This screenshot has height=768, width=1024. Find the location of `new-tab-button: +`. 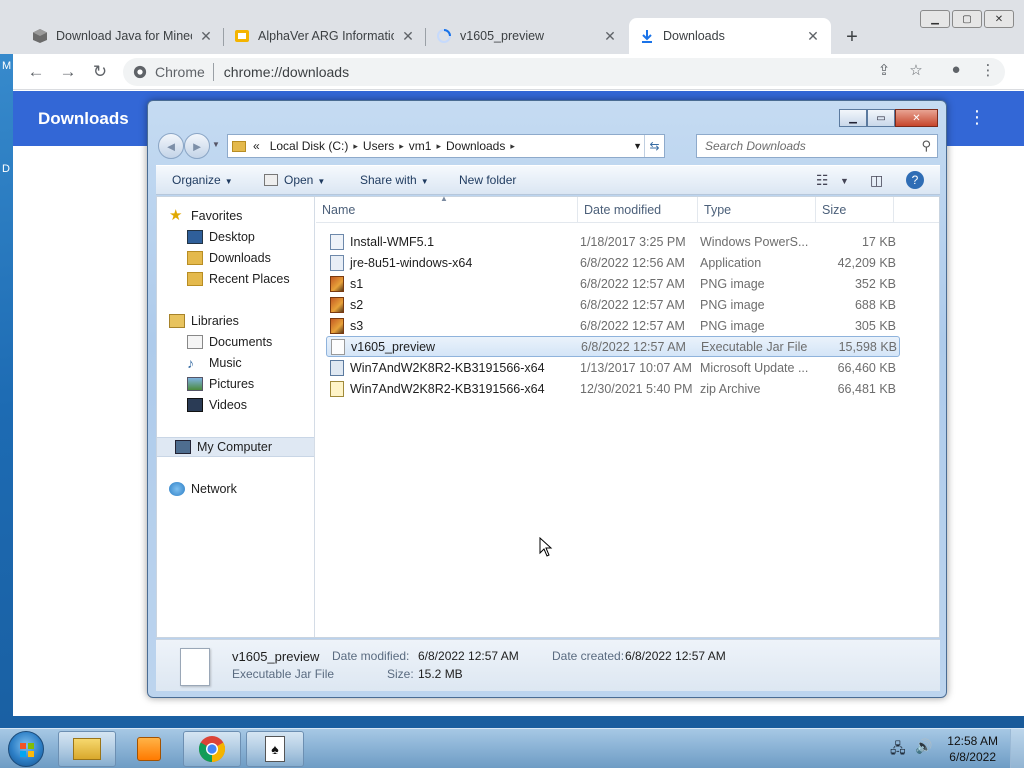

new-tab-button: + is located at coordinates (852, 37).